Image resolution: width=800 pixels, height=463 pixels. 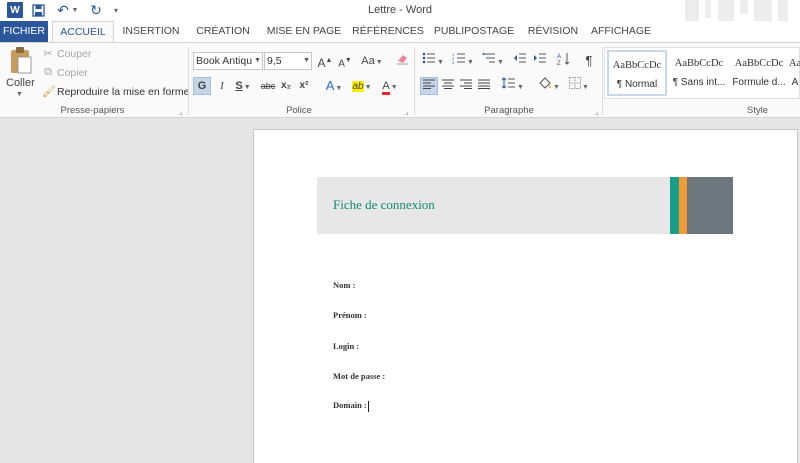 What do you see at coordinates (151, 31) in the screenshot?
I see `tab-insertion: INSERTION` at bounding box center [151, 31].